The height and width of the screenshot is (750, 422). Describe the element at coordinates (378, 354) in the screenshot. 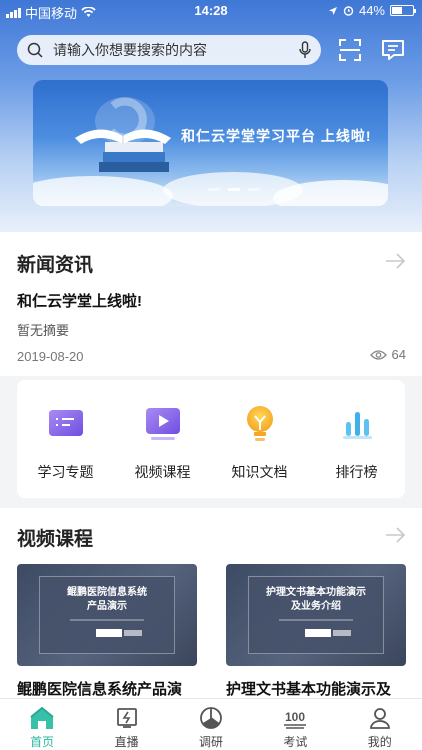

I see `eye-icon` at that location.